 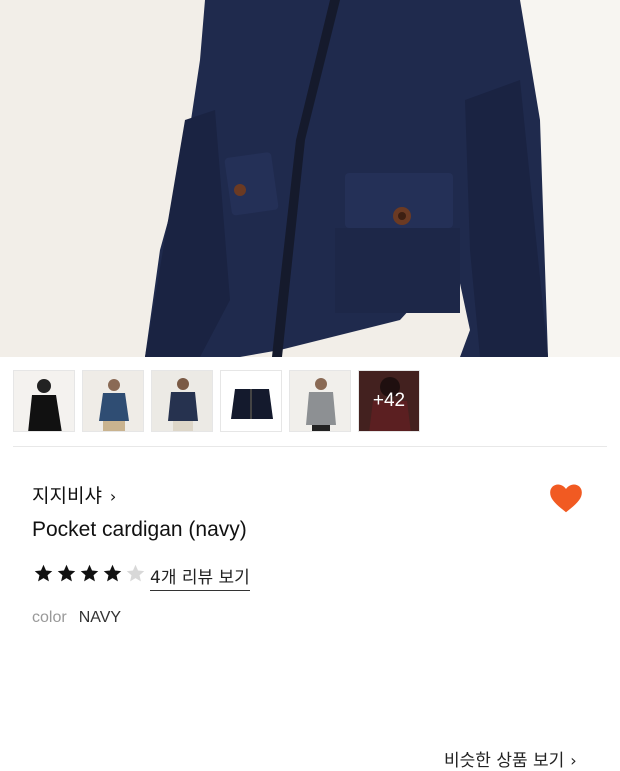 I want to click on star-empty-icon, so click(x=135, y=573).